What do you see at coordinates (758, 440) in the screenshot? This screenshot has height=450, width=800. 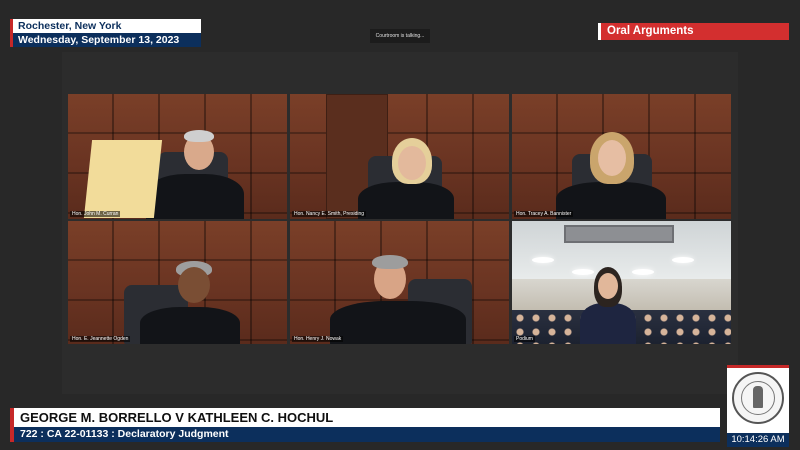 I see `clock-time: 10:14:26 AM` at bounding box center [758, 440].